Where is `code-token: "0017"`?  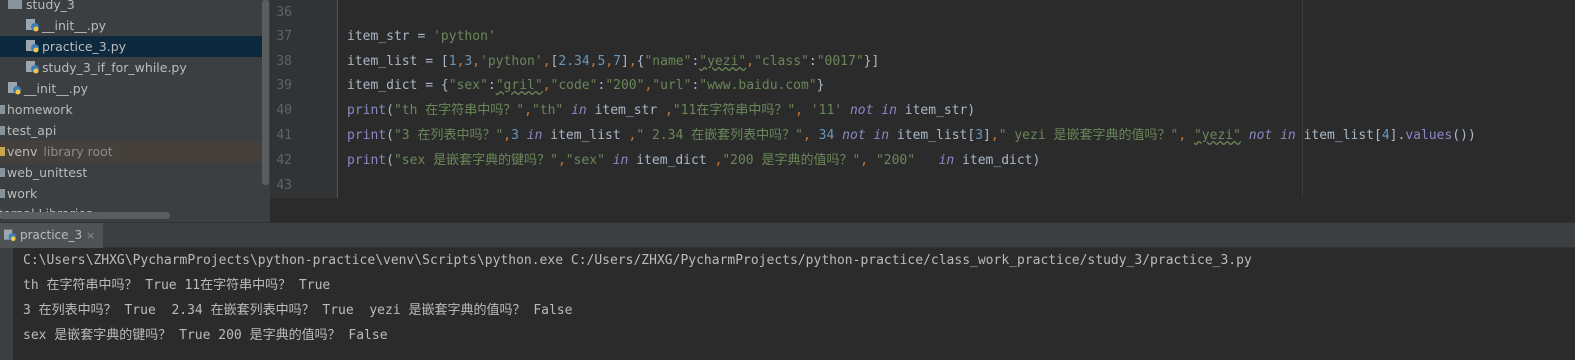 code-token: "0017" is located at coordinates (840, 61).